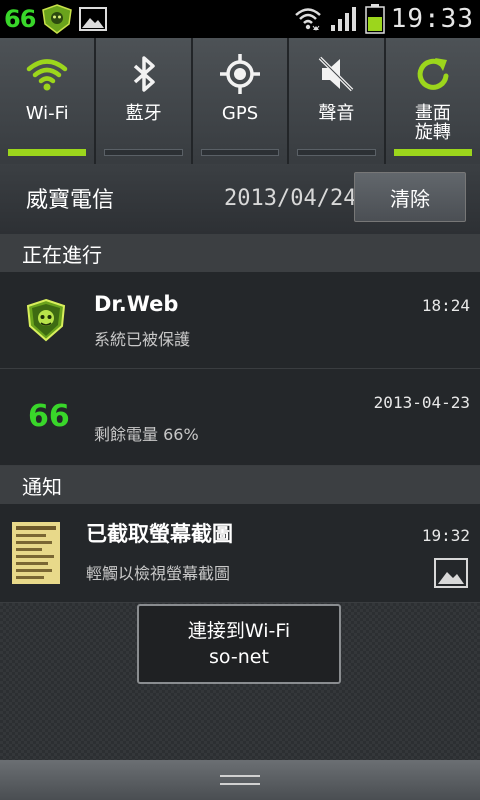 This screenshot has width=480, height=800. I want to click on notification-time: 19:32, so click(445, 535).